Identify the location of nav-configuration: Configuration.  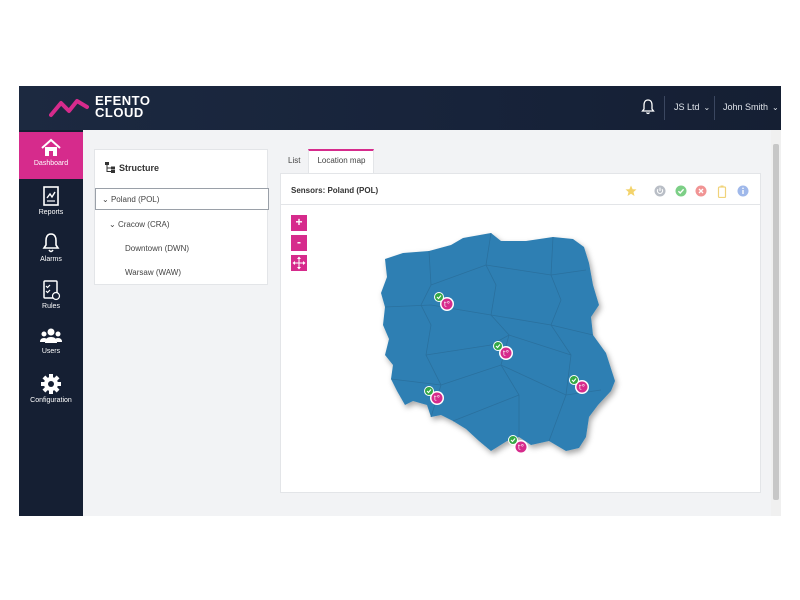
(51, 390).